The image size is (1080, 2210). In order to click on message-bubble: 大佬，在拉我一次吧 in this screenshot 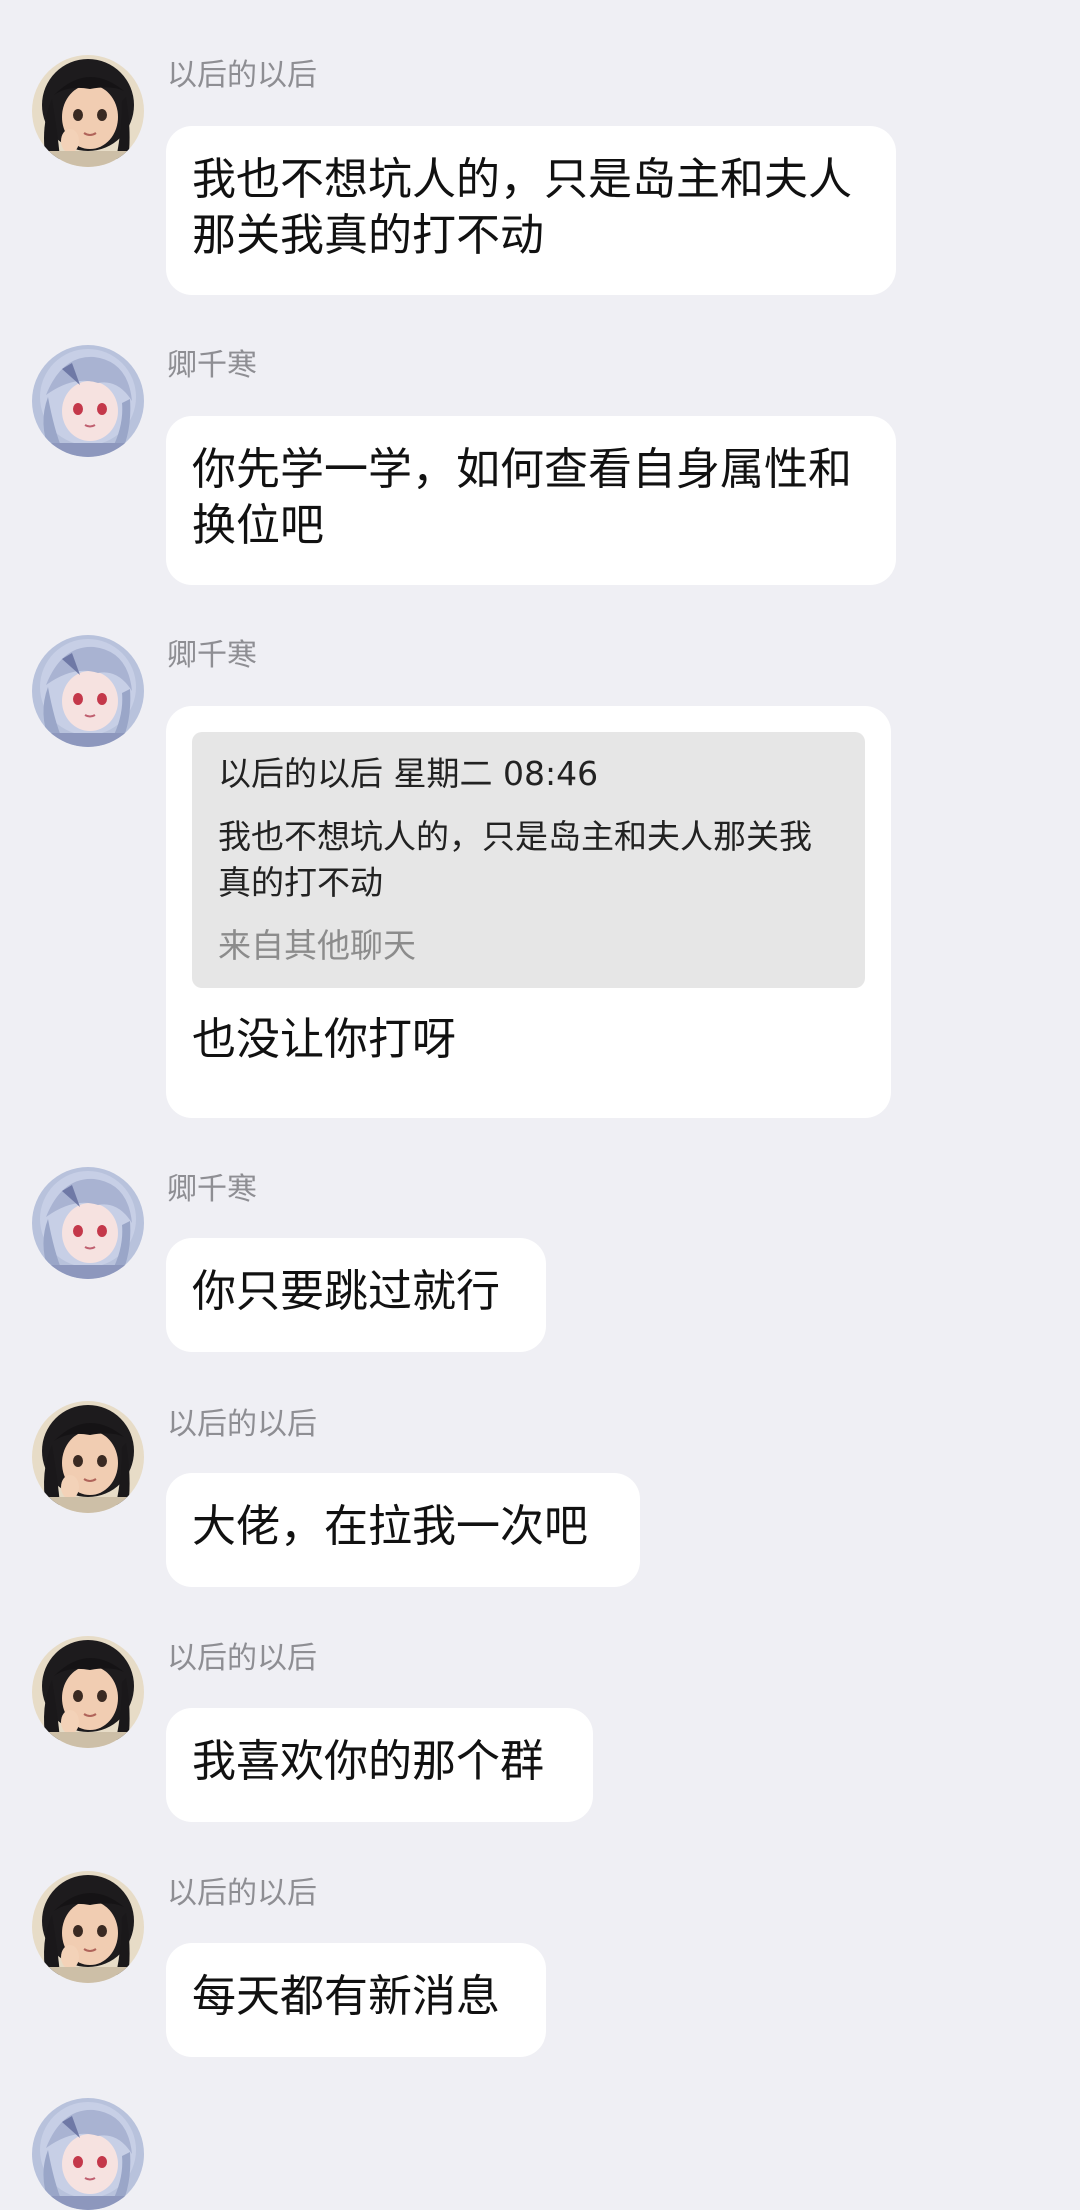, I will do `click(403, 1530)`.